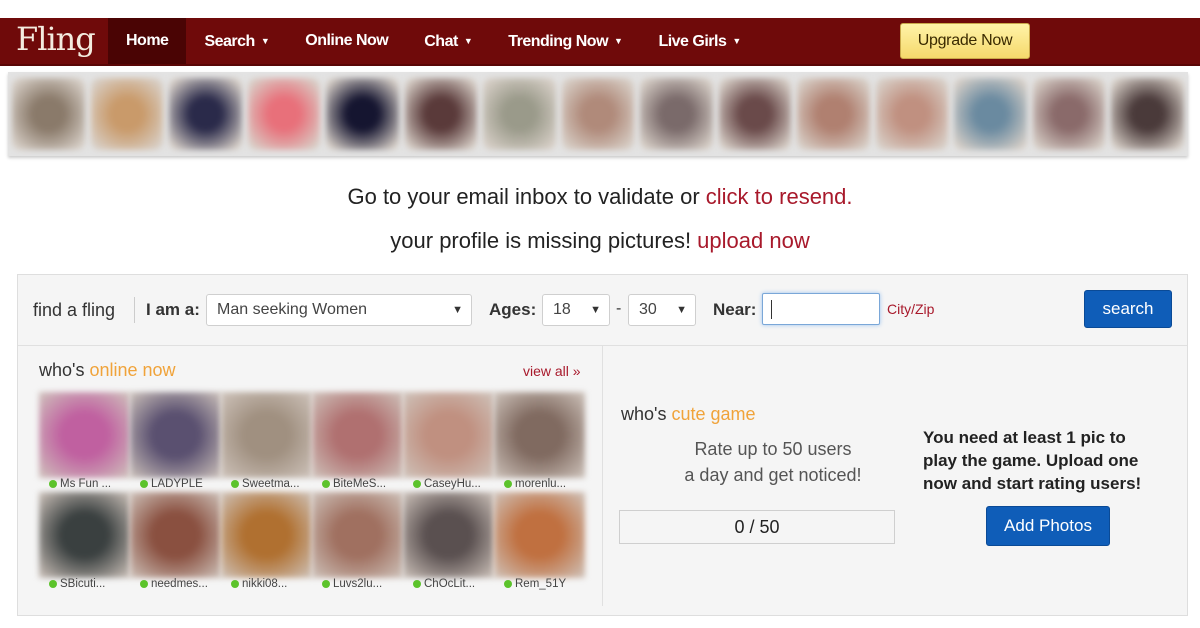  Describe the element at coordinates (132, 370) in the screenshot. I see `title-accent: online now` at that location.